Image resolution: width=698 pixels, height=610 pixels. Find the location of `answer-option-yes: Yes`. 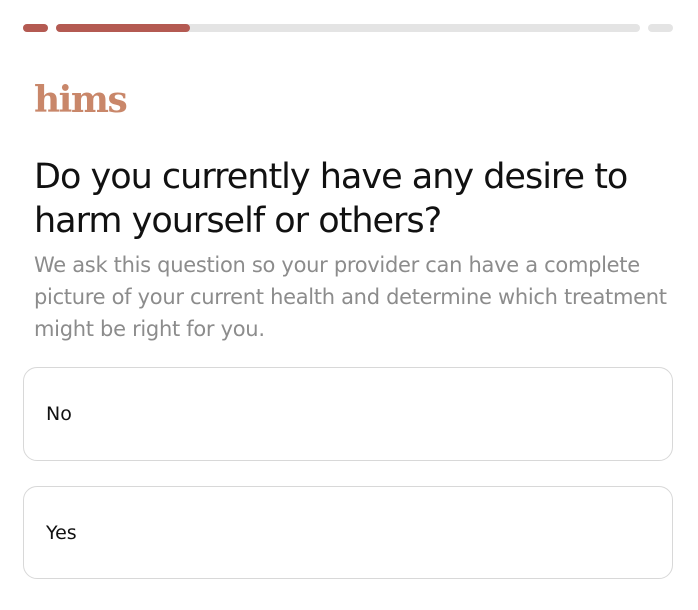

answer-option-yes: Yes is located at coordinates (348, 532).